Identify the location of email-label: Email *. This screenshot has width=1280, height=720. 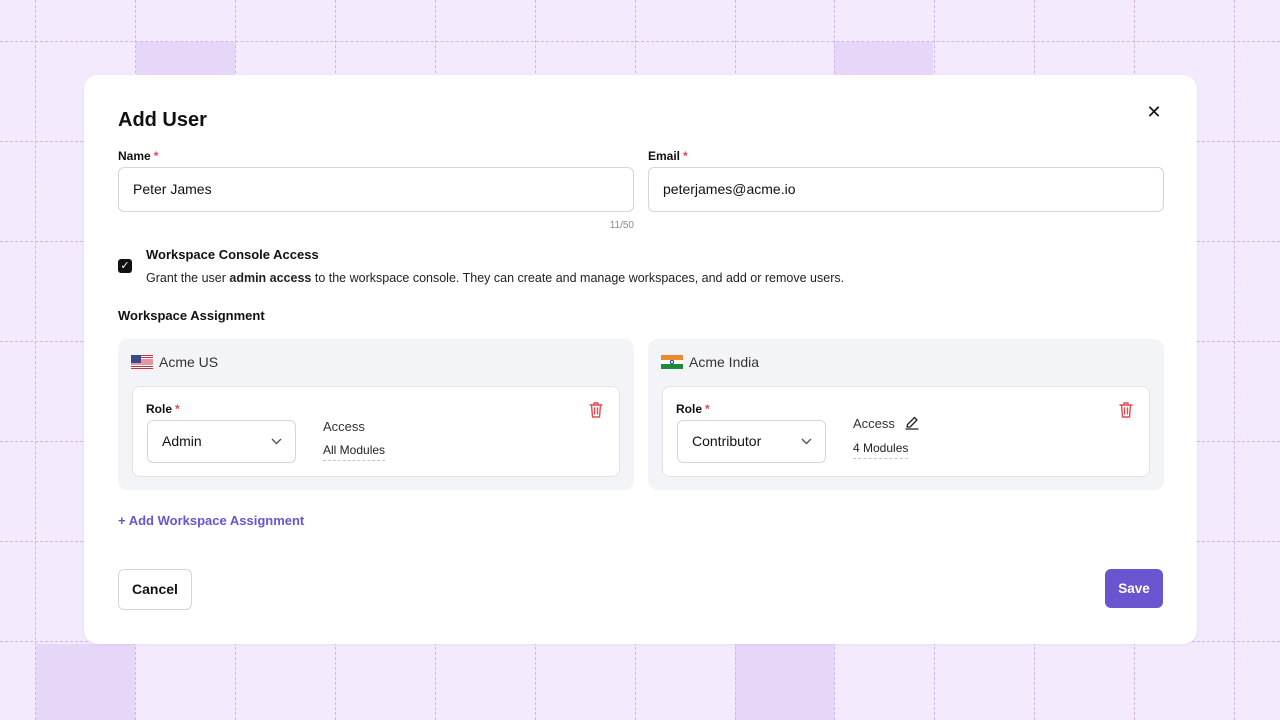
(668, 156).